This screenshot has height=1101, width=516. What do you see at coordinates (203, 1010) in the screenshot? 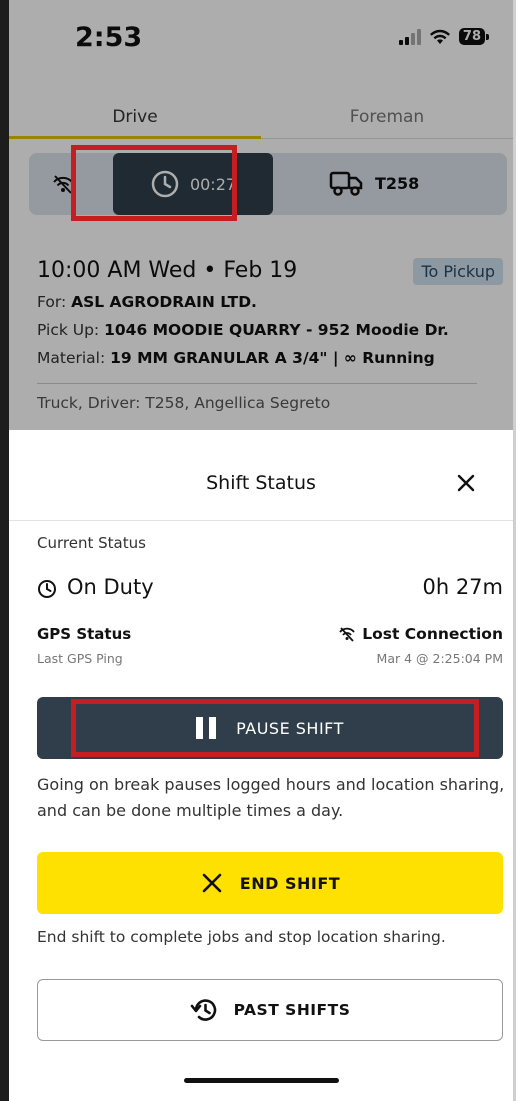
I see `history-icon` at bounding box center [203, 1010].